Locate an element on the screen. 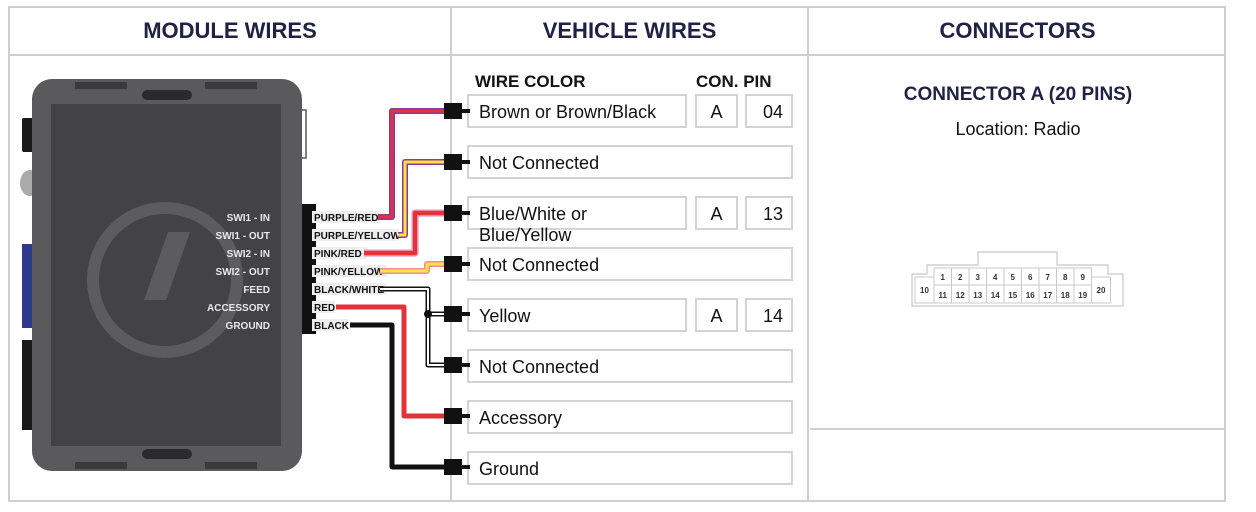  module-wire-label: BLACK is located at coordinates (332, 326).